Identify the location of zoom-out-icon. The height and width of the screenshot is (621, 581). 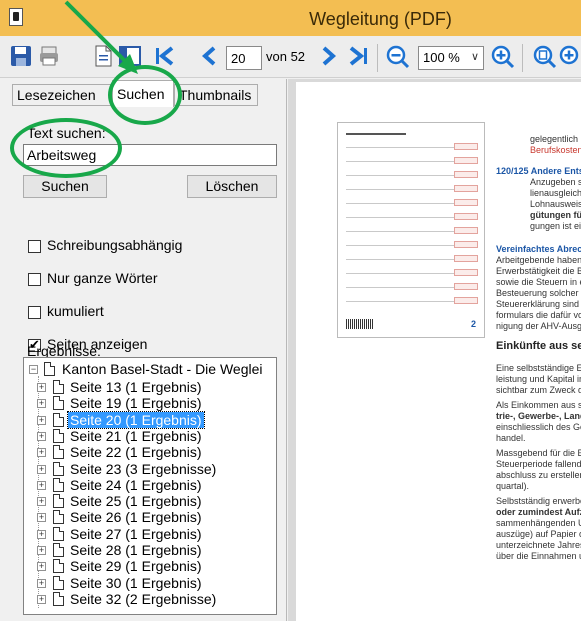
(398, 57).